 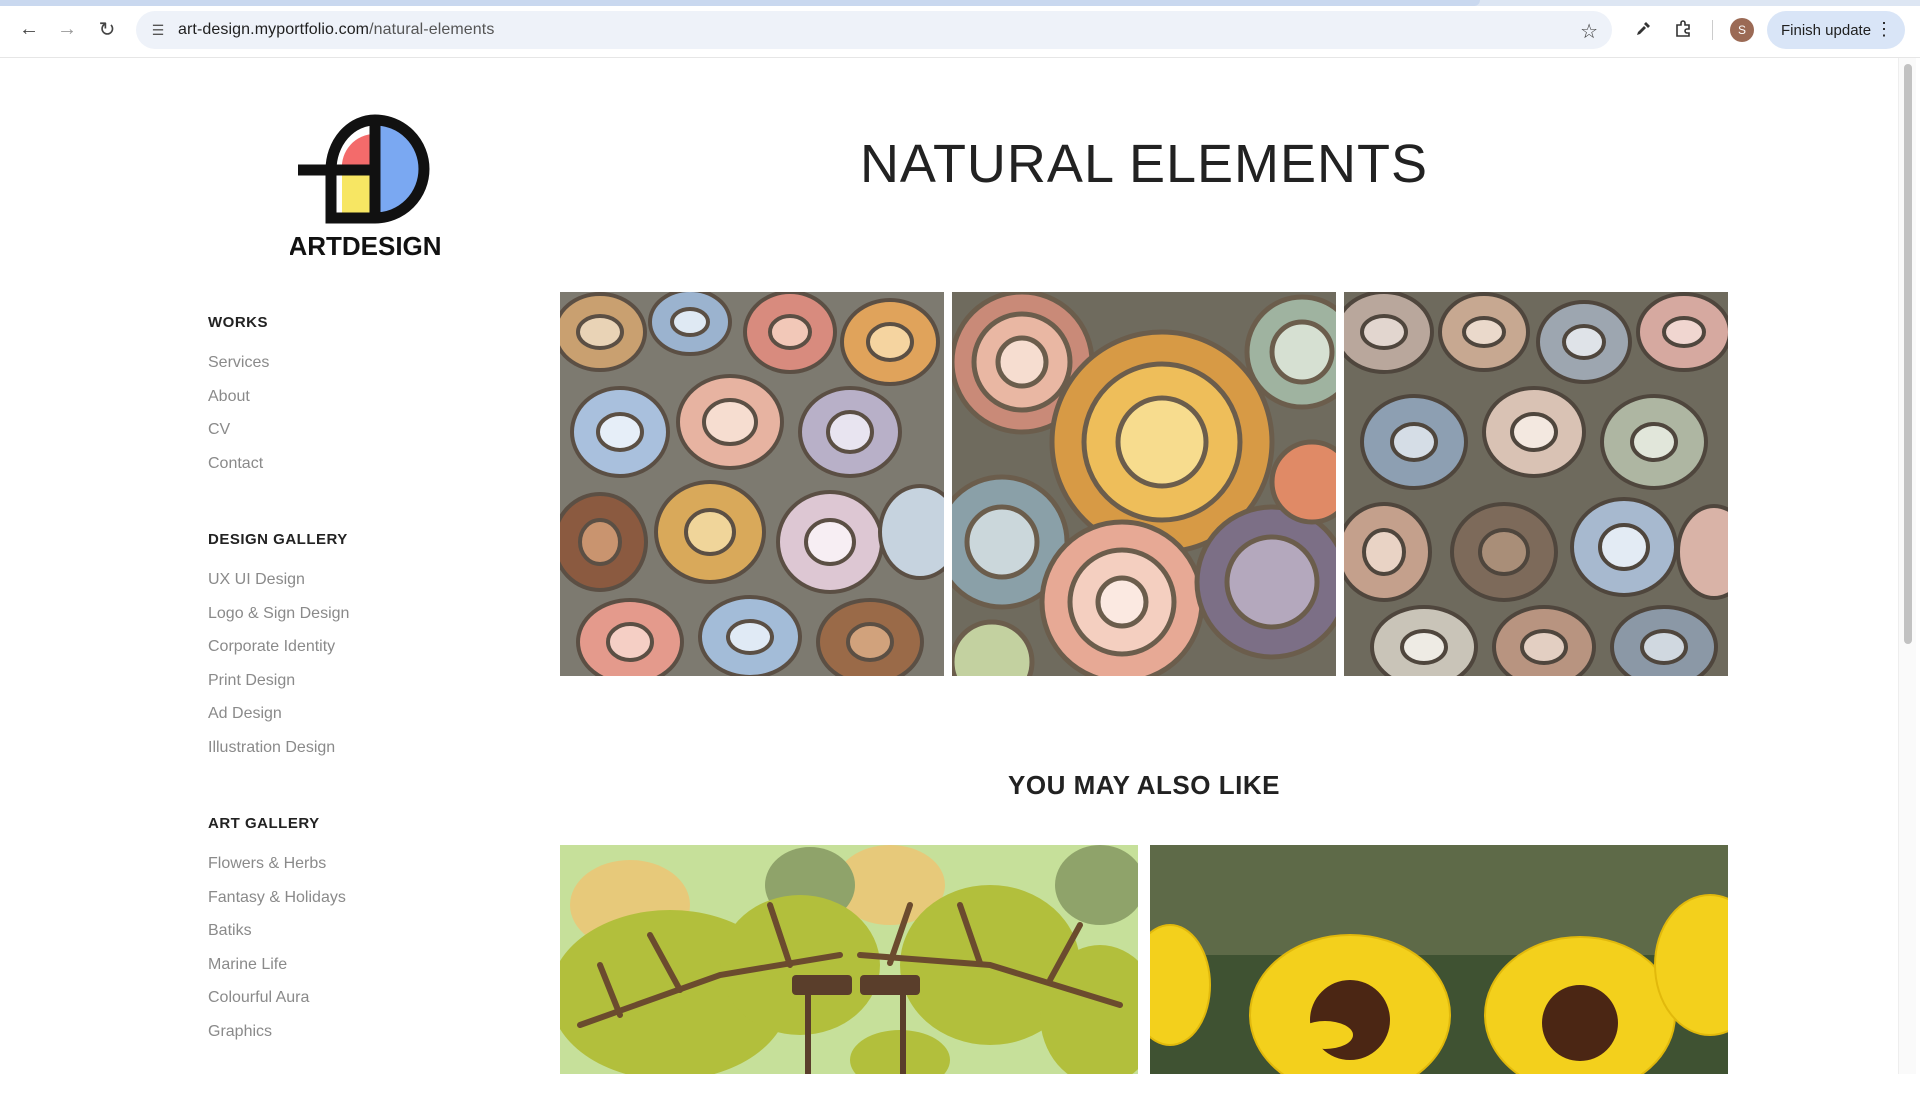 What do you see at coordinates (849, 959) in the screenshot?
I see `recommended-artwork-trees` at bounding box center [849, 959].